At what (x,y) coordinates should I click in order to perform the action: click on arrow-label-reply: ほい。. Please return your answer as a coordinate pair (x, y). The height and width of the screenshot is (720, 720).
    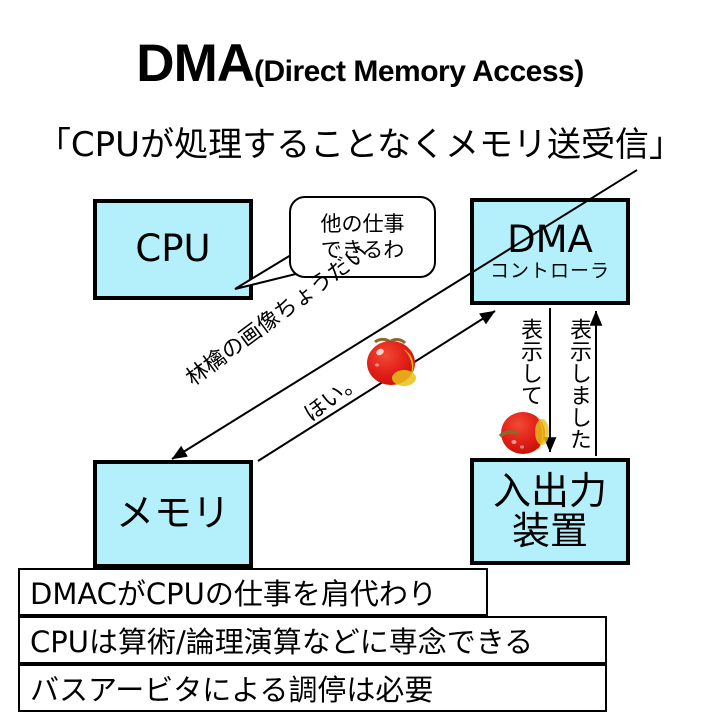
    Looking at the image, I should click on (333, 397).